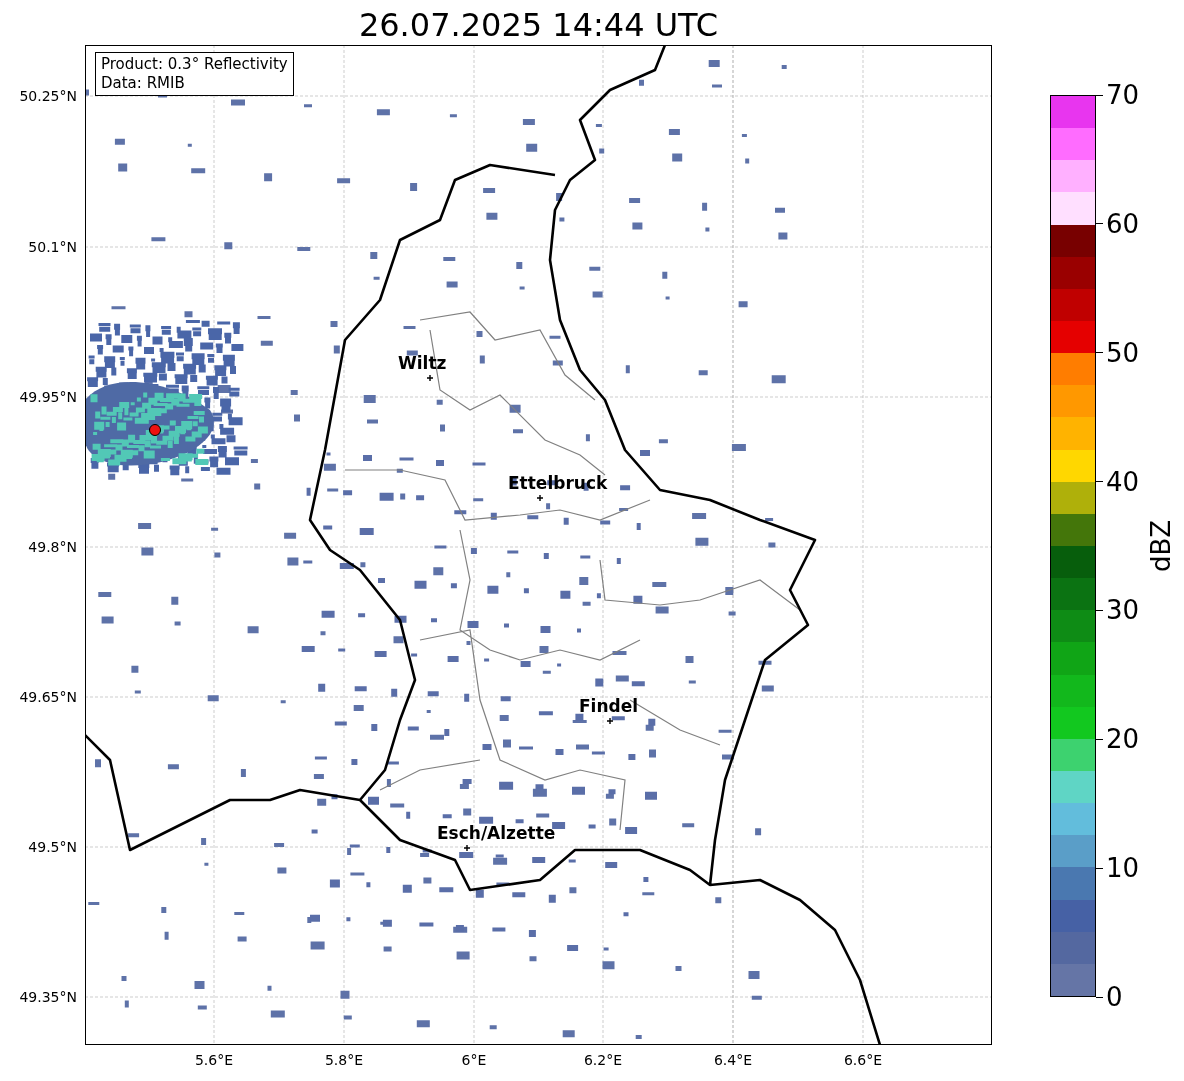 The image size is (1184, 1081). Describe the element at coordinates (143, 83) in the screenshot. I see `info-text: Data: RMIB` at that location.